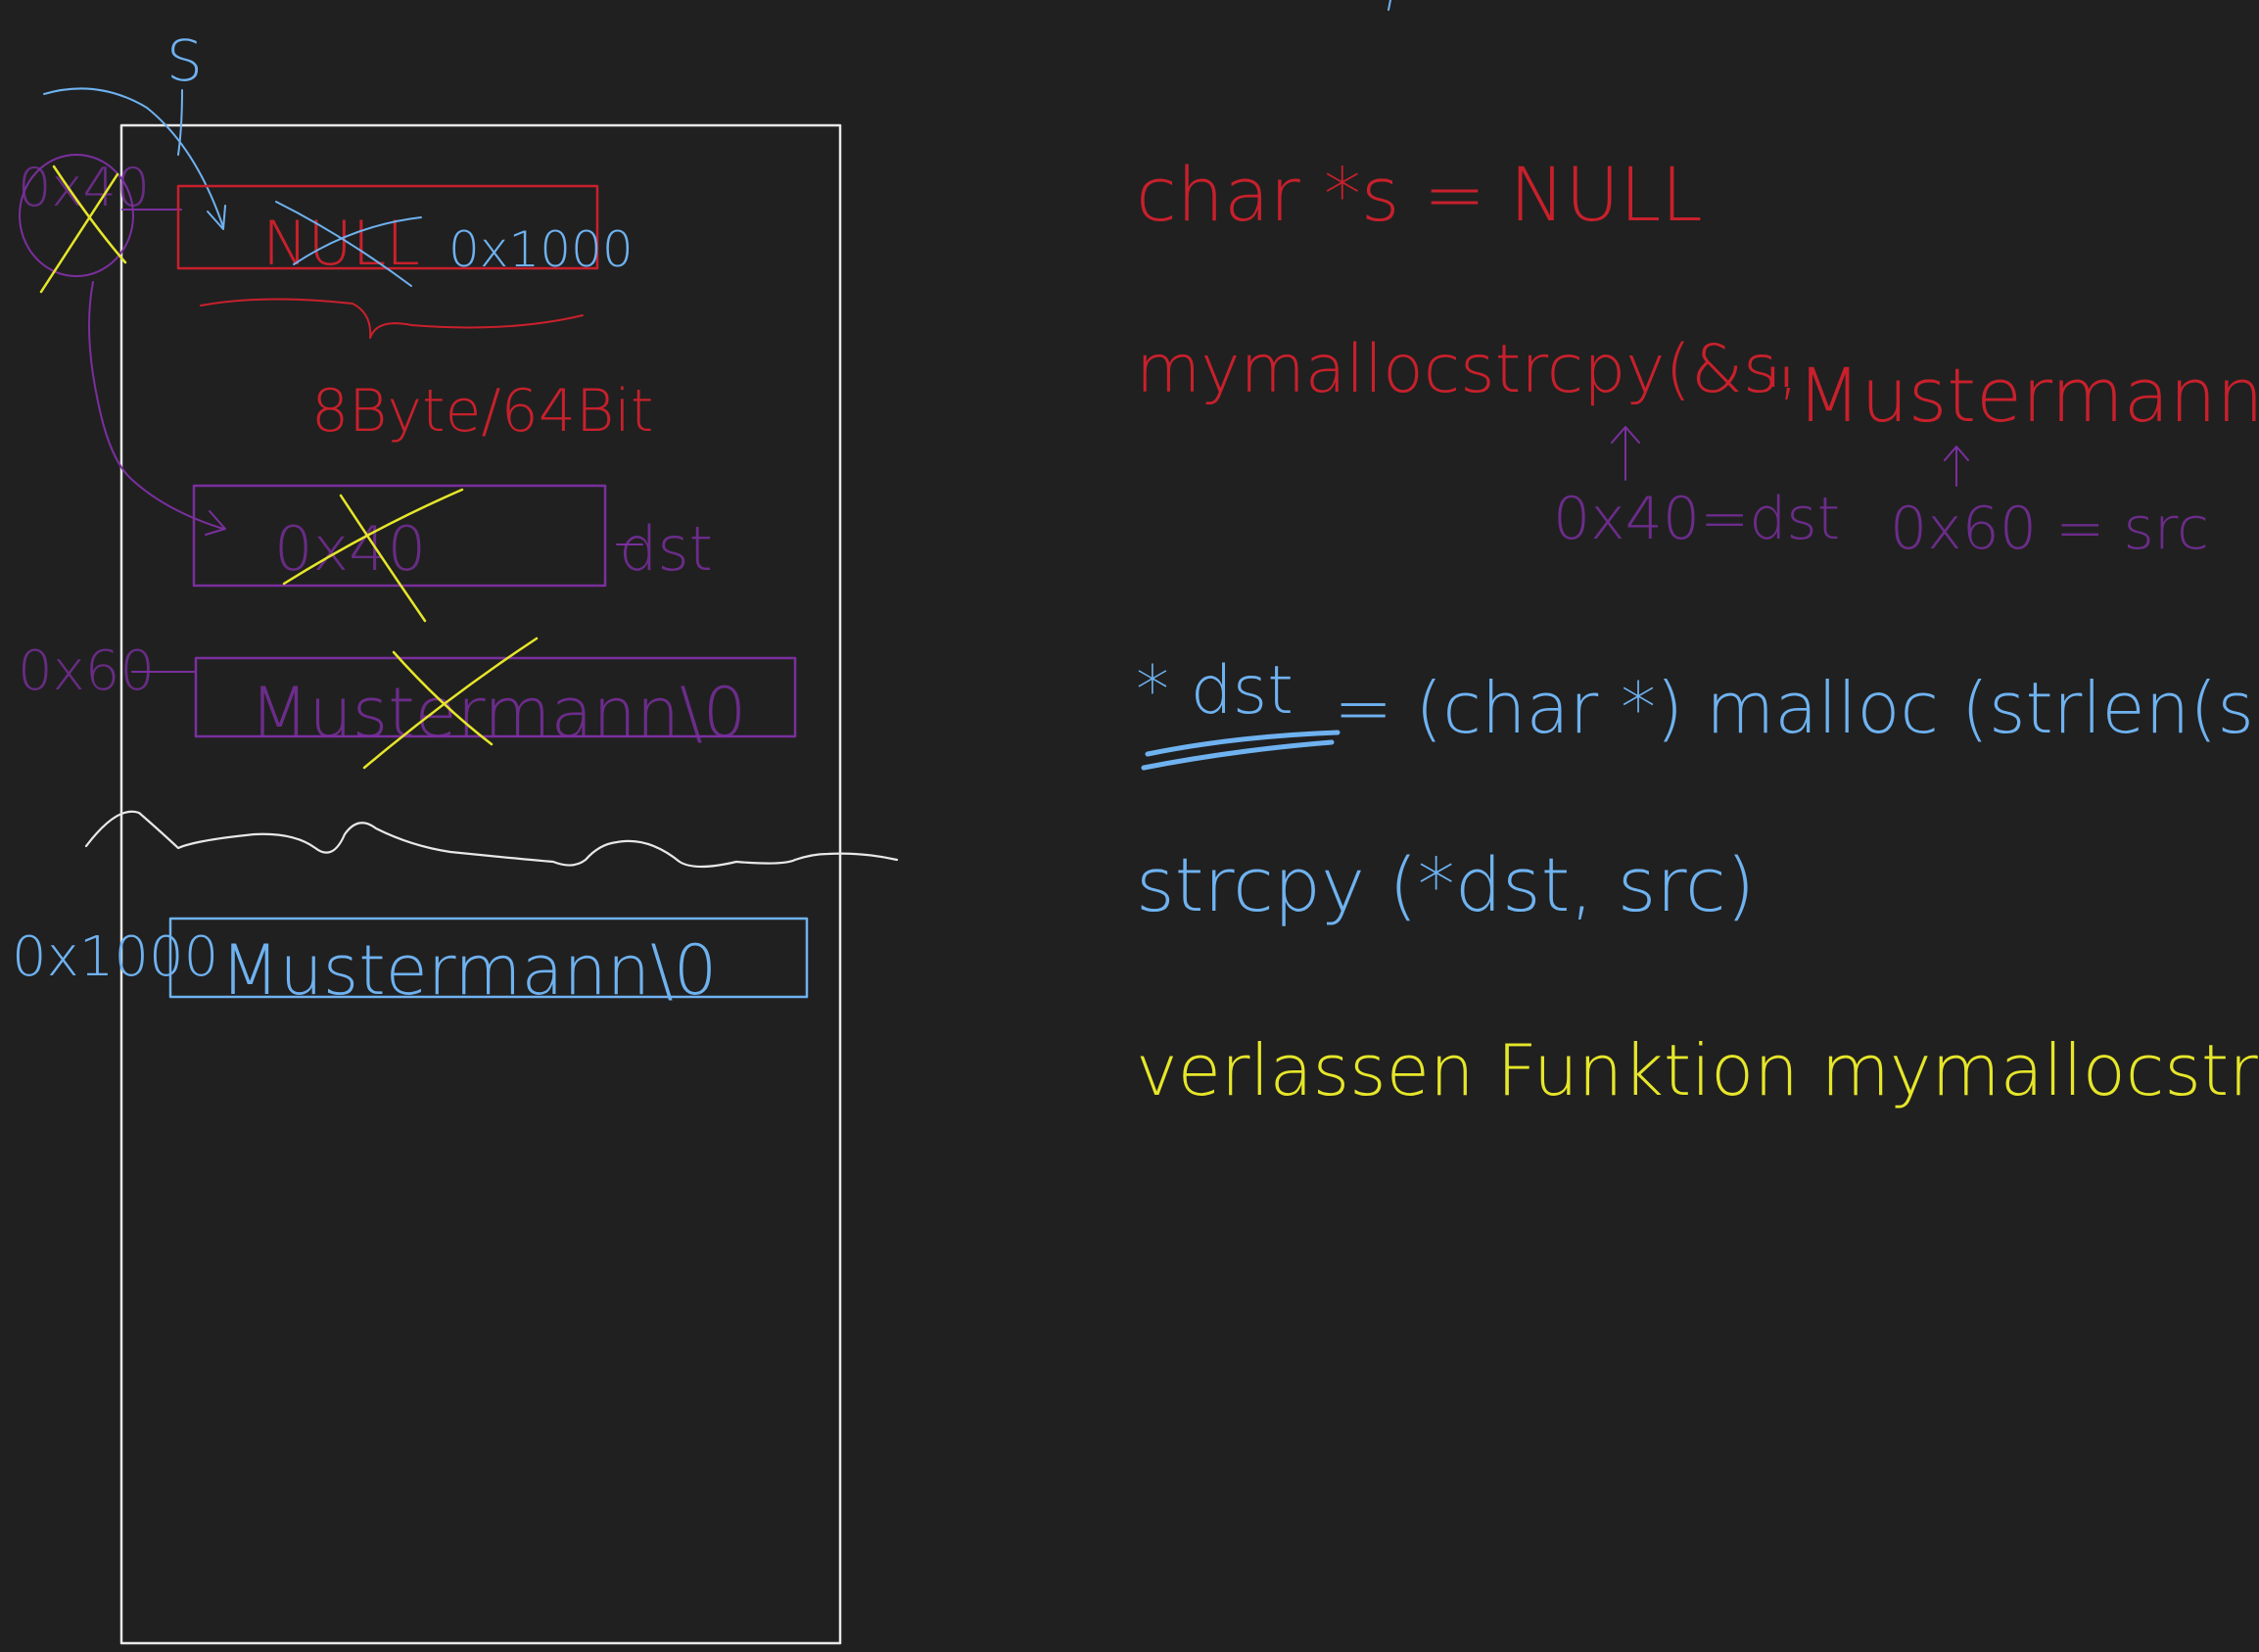 The width and height of the screenshot is (2259, 1652). What do you see at coordinates (1215, 691) in the screenshot?
I see `code-line-3-lhs: * dst` at bounding box center [1215, 691].